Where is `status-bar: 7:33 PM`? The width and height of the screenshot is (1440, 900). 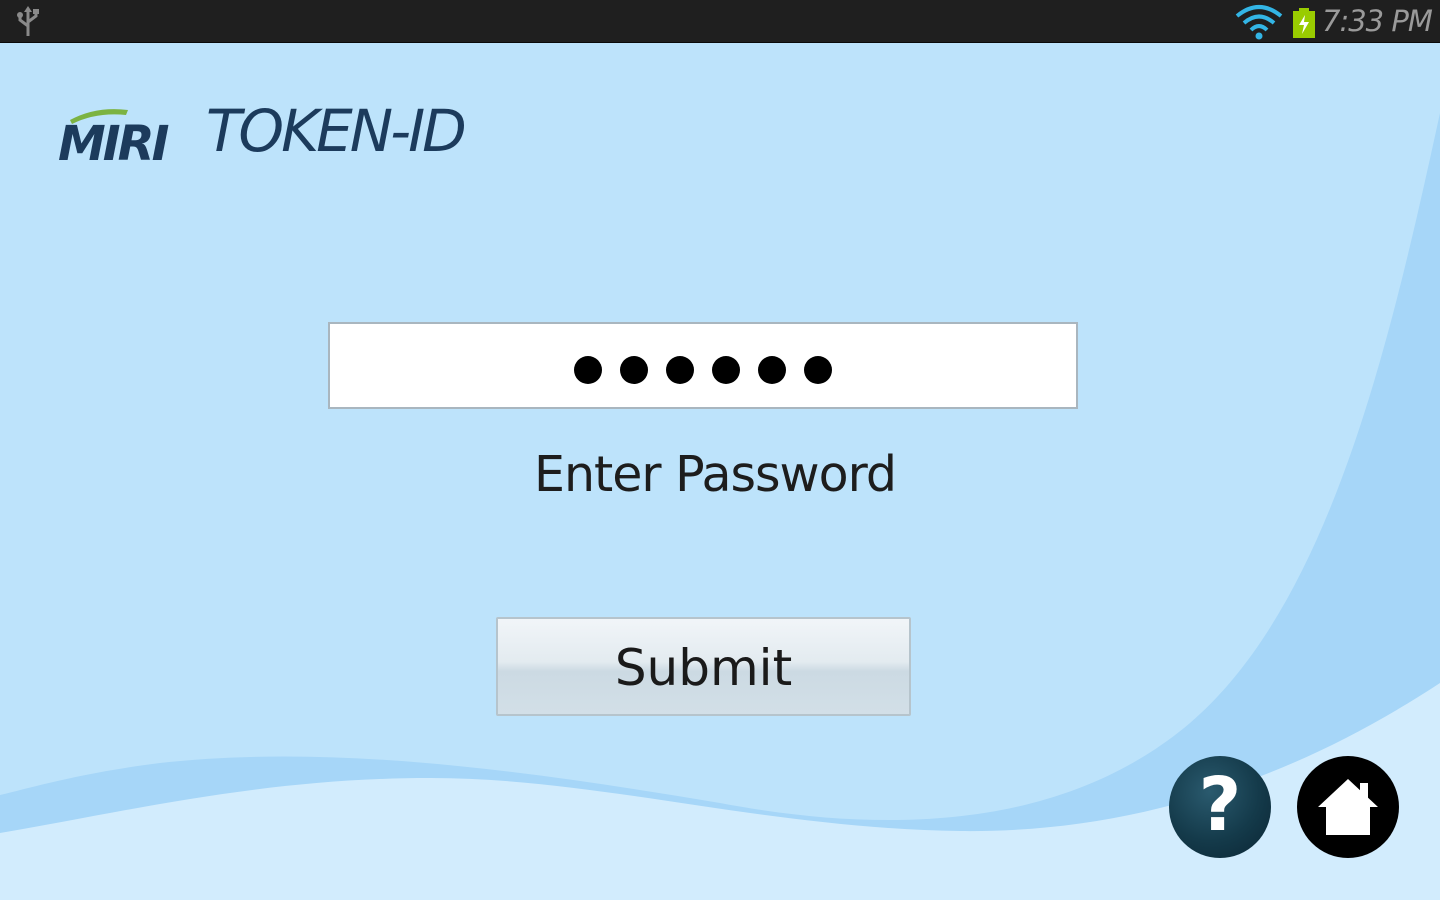 status-bar: 7:33 PM is located at coordinates (720, 21).